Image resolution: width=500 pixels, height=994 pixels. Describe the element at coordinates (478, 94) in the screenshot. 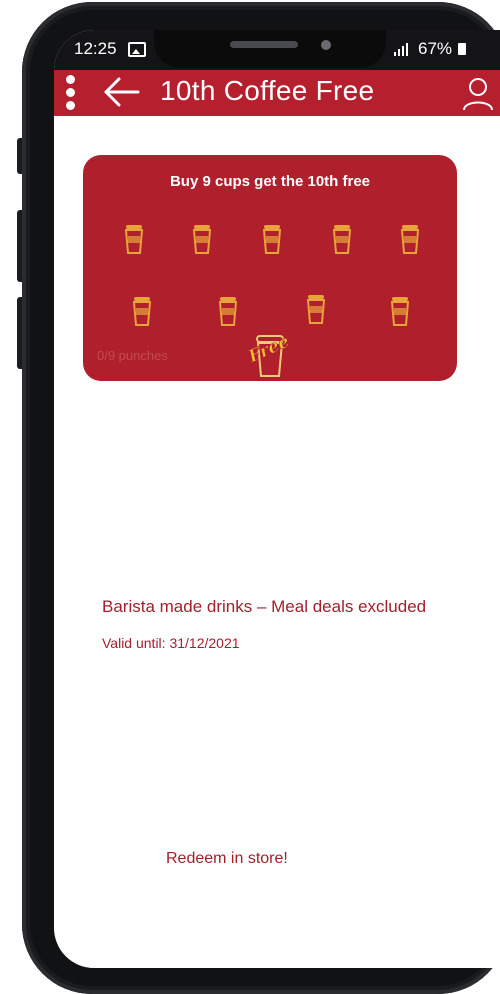

I see `user-icon` at that location.